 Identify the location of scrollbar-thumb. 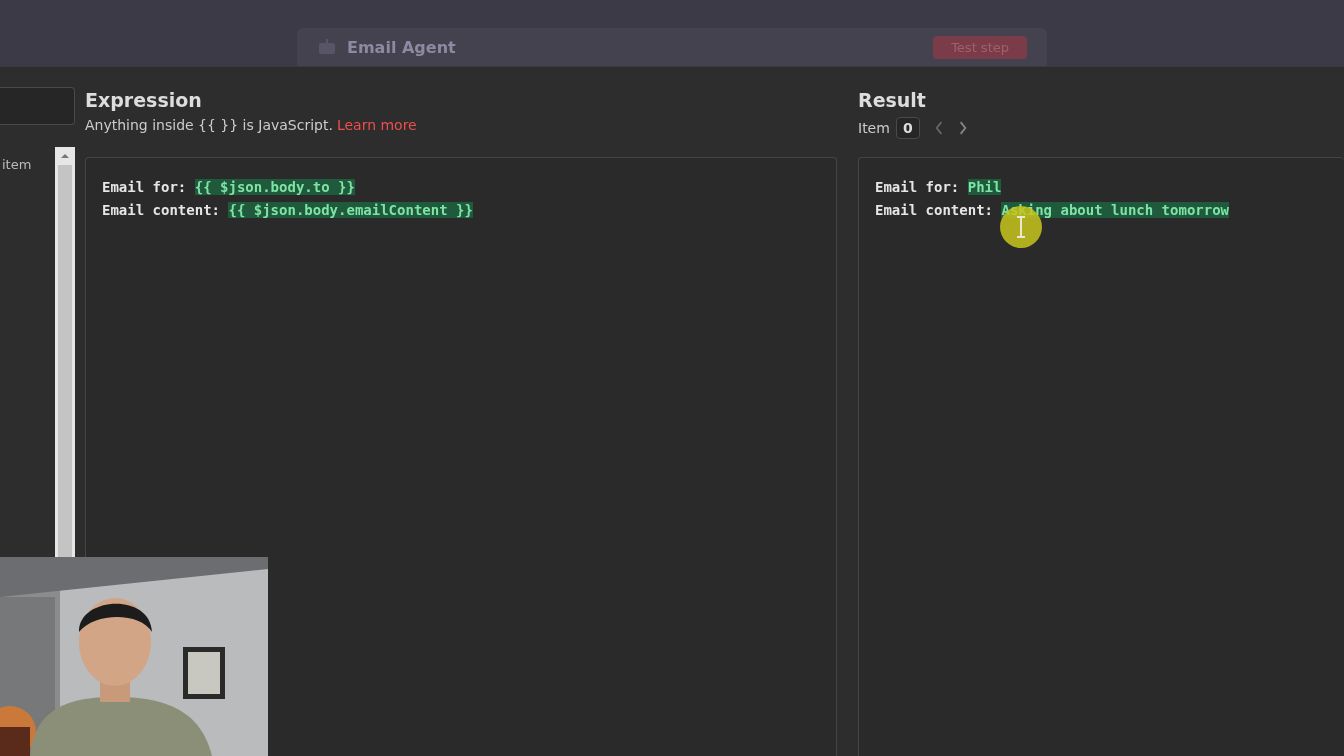
(65, 361).